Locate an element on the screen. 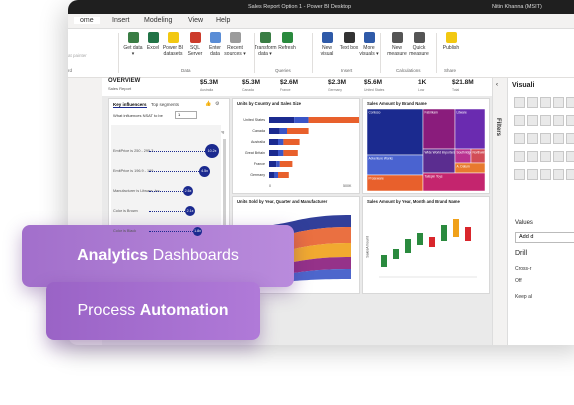 The width and height of the screenshot is (574, 405). ribbon-button-2: Power BI datasets is located at coordinates (173, 44).